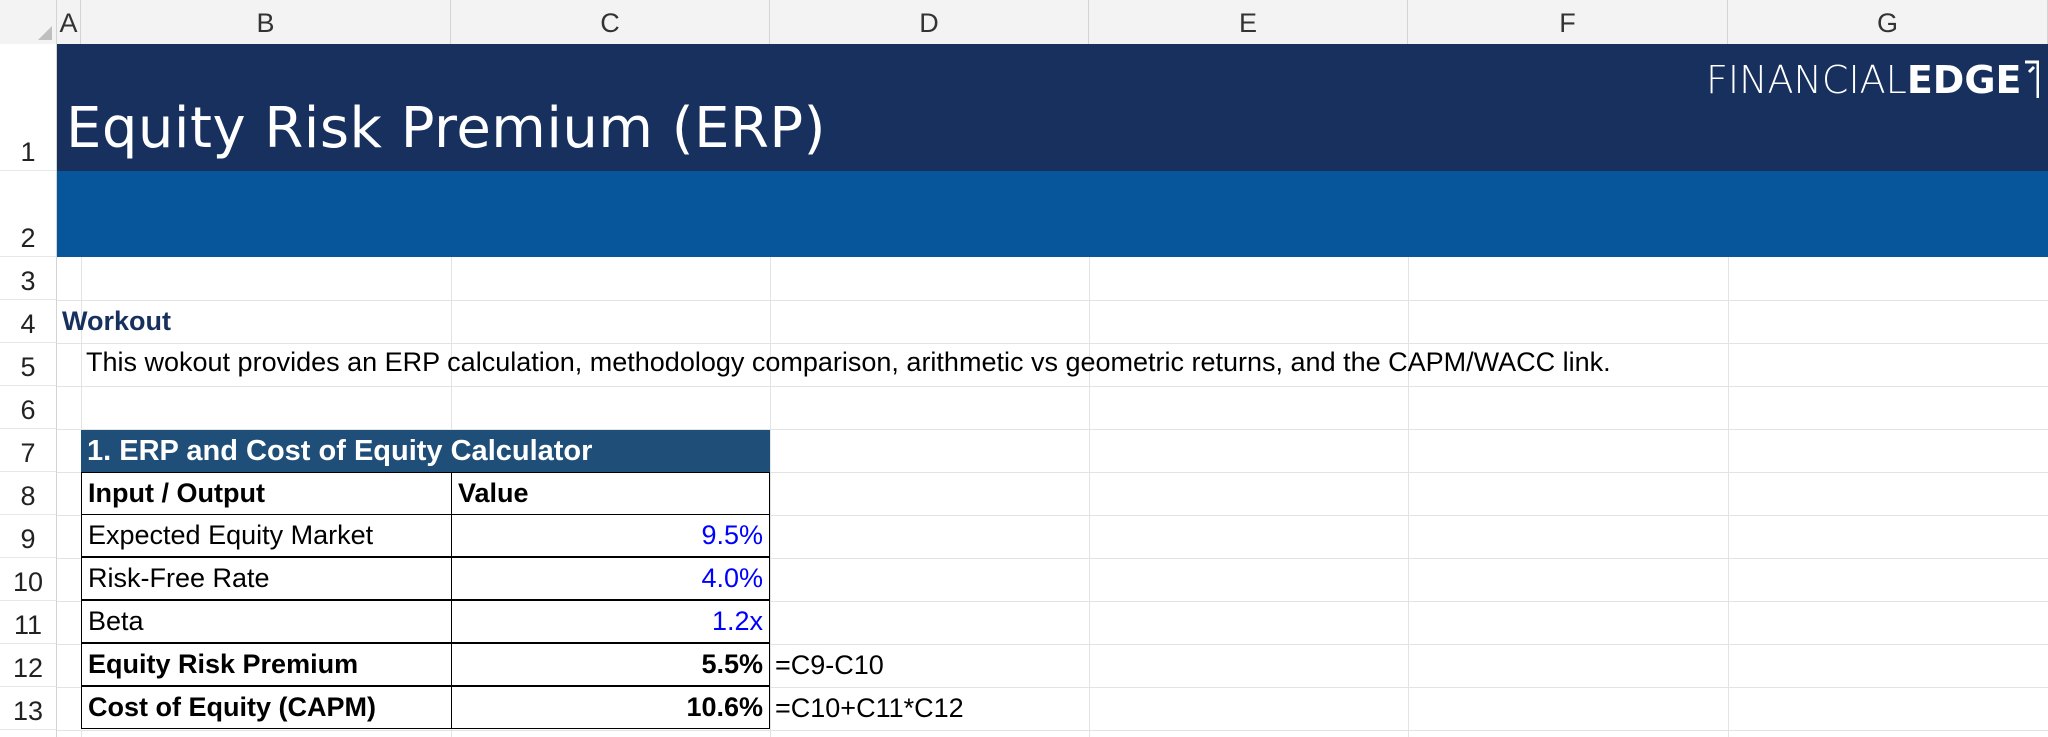 The height and width of the screenshot is (737, 2048). I want to click on column-header-a: A, so click(69, 22).